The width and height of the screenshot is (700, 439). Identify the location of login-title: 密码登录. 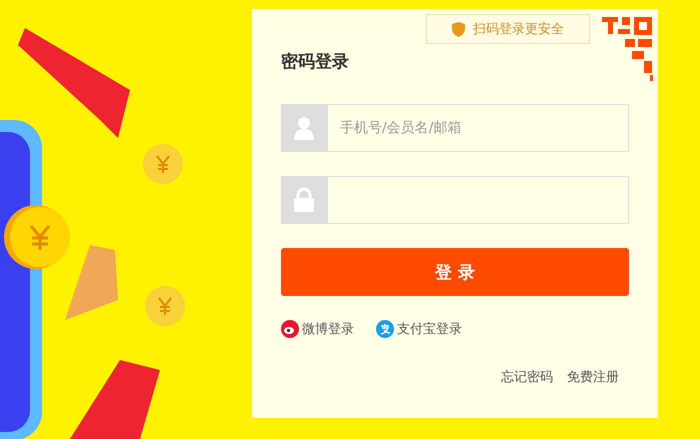
(315, 62).